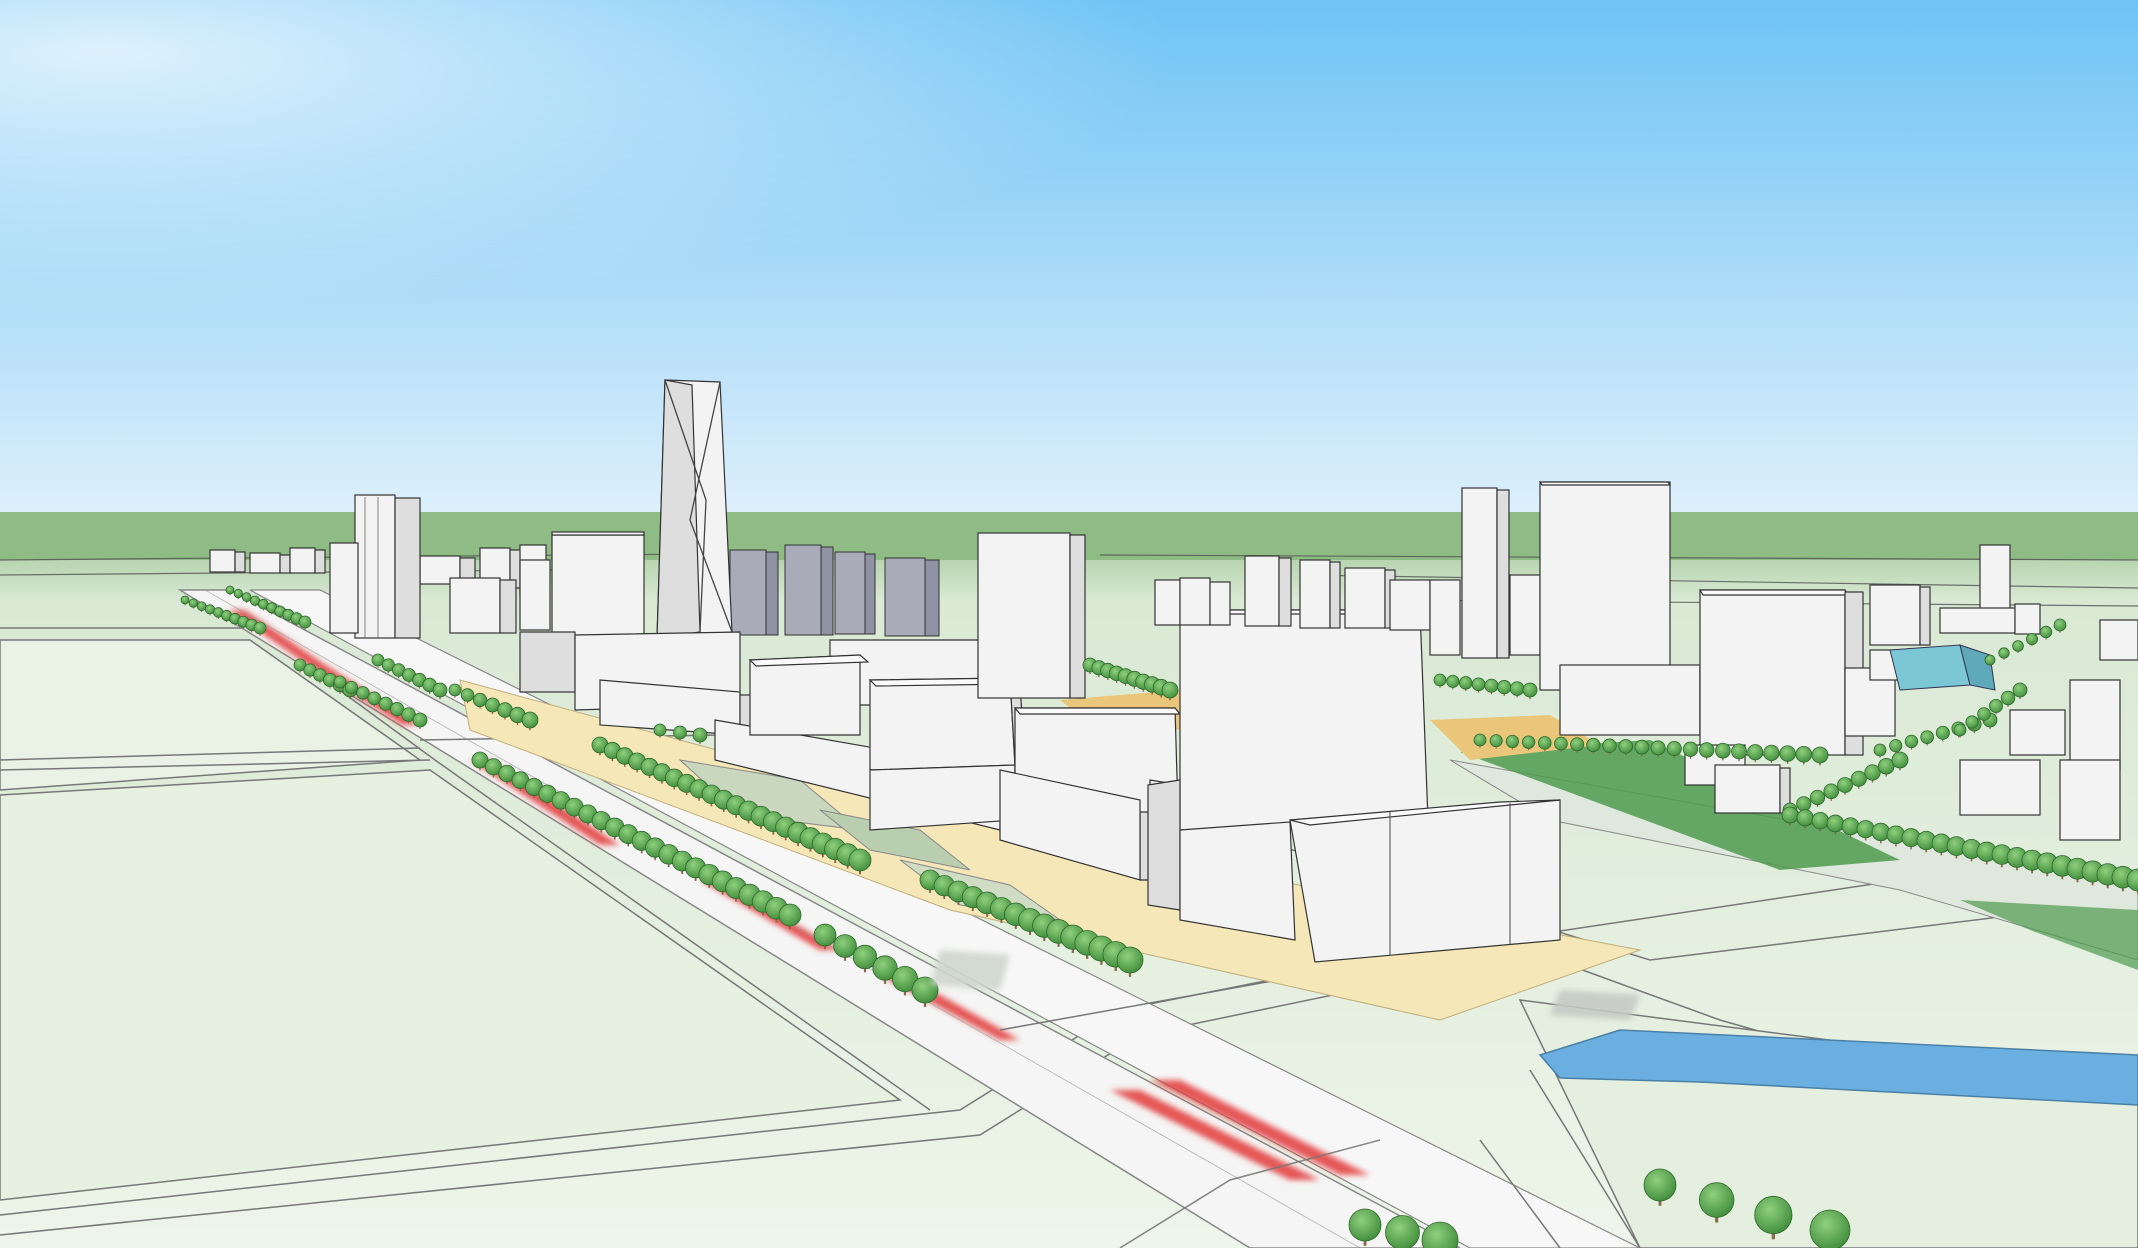  I want to click on landmark-tower, so click(694, 509).